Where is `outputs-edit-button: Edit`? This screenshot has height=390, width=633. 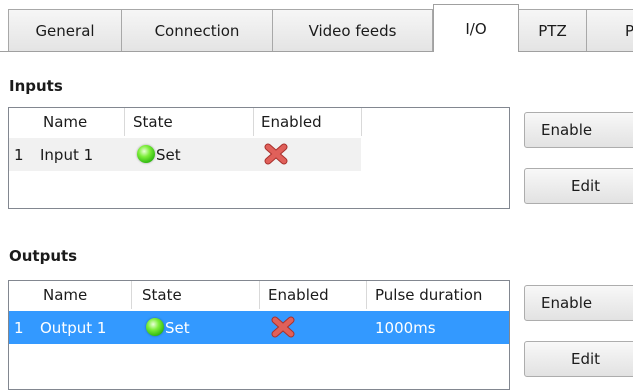 outputs-edit-button: Edit is located at coordinates (578, 359).